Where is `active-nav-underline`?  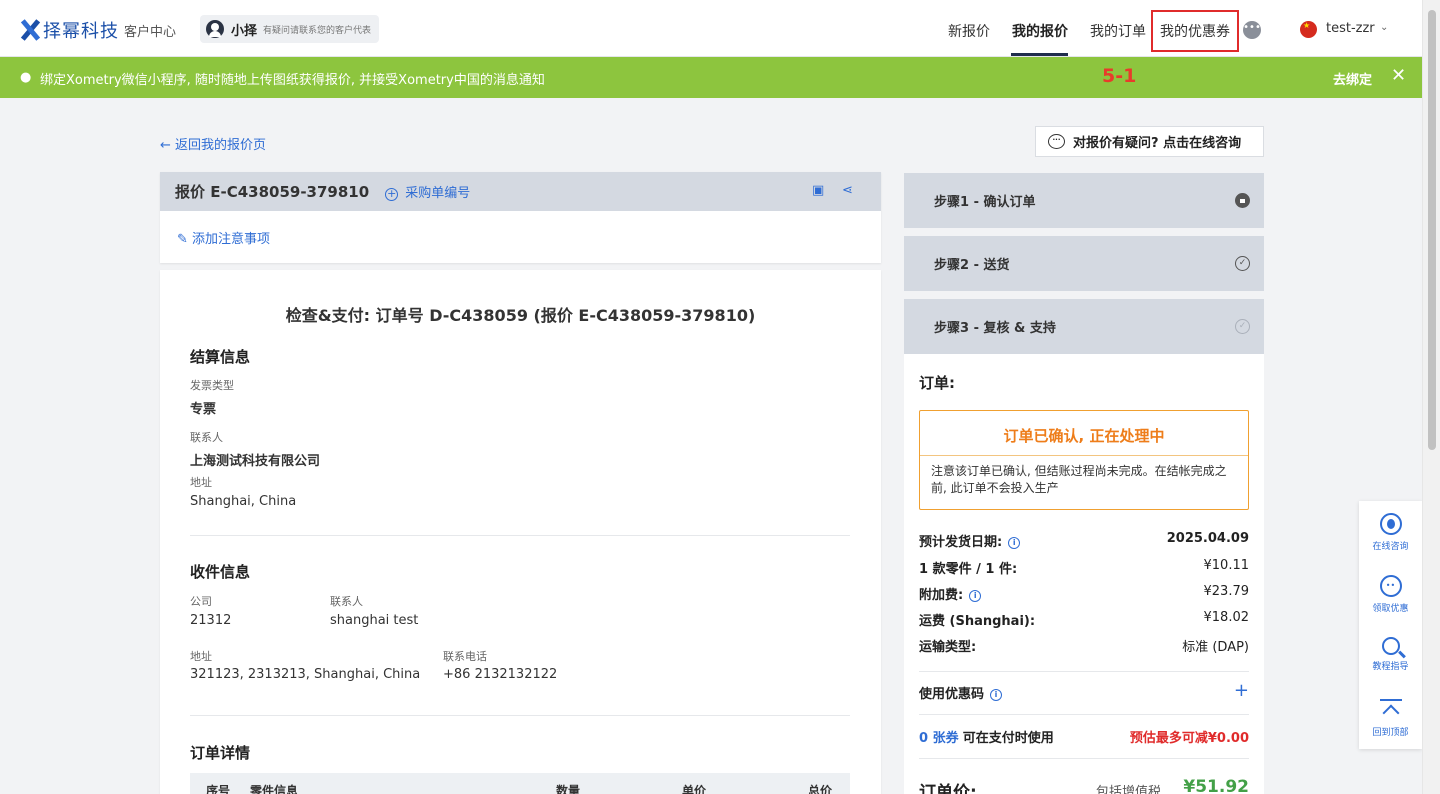
active-nav-underline is located at coordinates (1039, 54).